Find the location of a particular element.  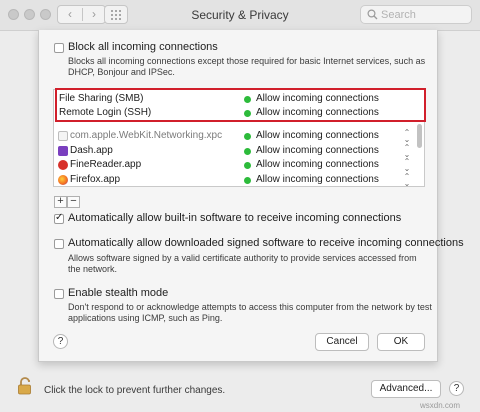

generic-app-icon is located at coordinates (63, 136).